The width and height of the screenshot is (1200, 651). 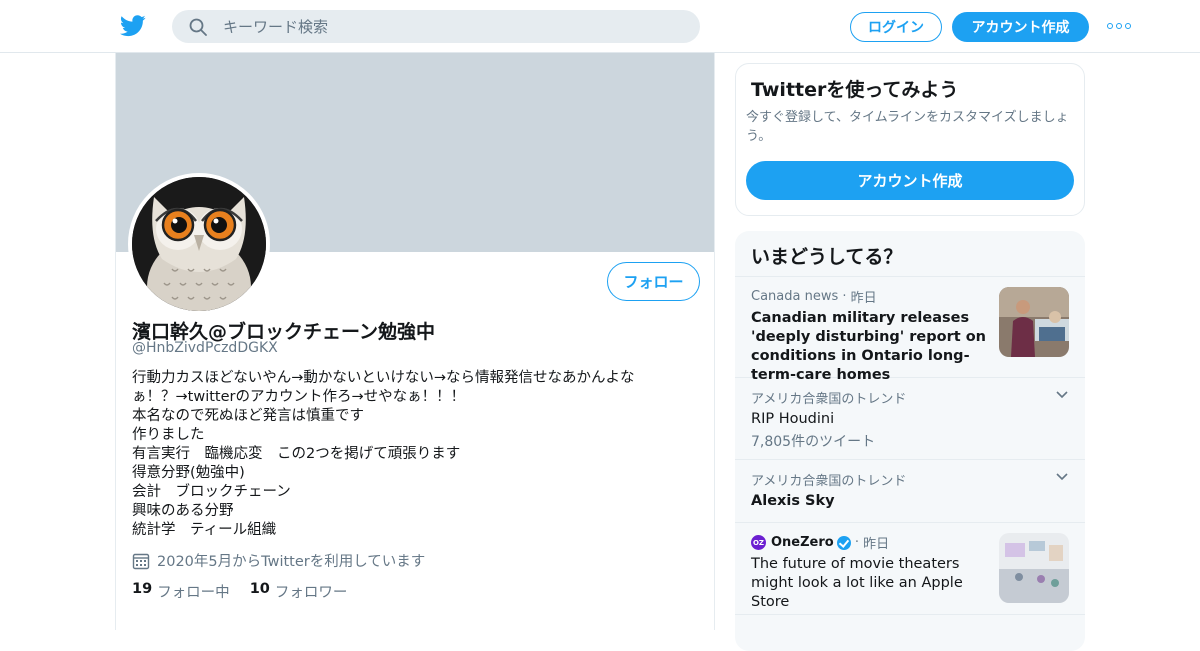 I want to click on followers-link: 10 フォロワー, so click(x=299, y=591).